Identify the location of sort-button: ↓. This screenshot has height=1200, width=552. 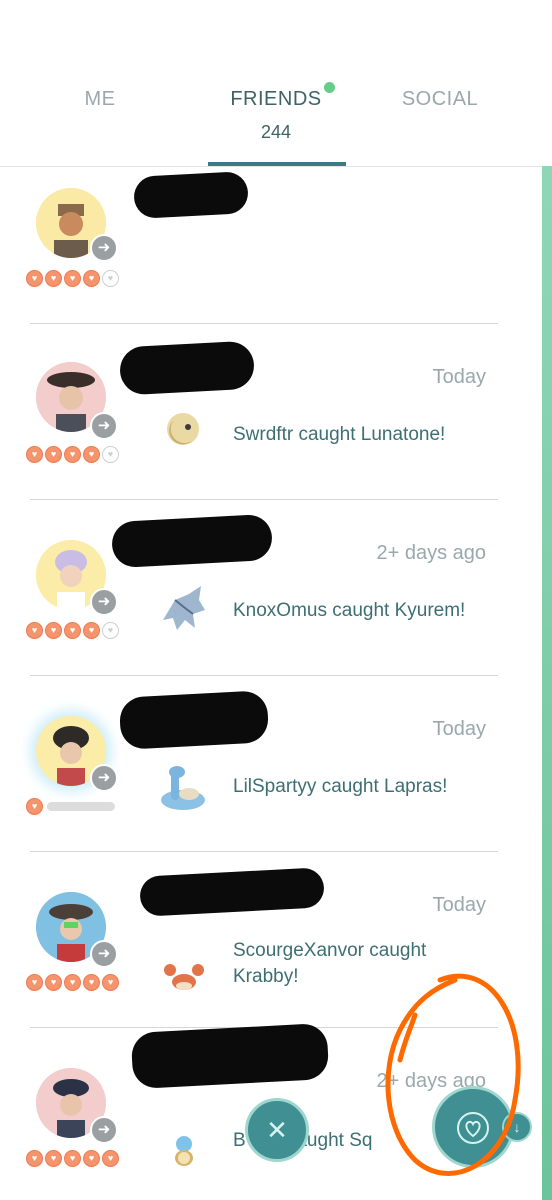
(517, 1127).